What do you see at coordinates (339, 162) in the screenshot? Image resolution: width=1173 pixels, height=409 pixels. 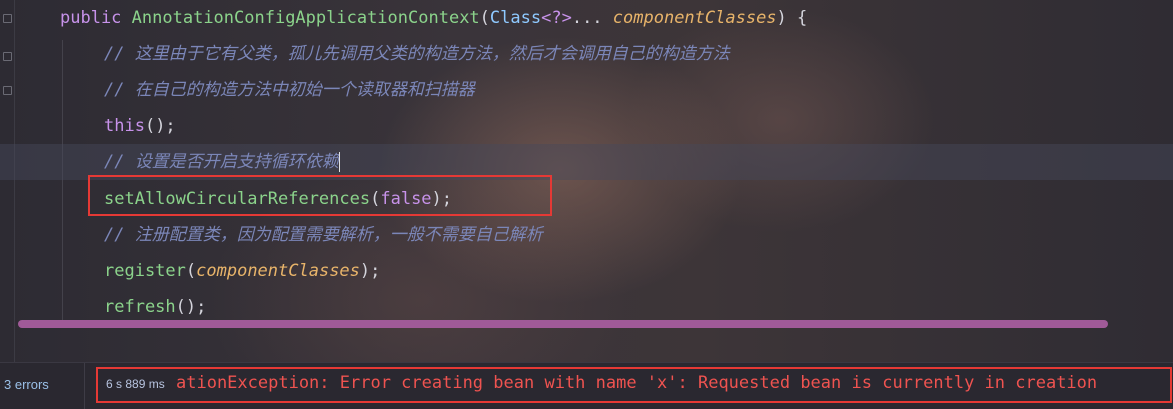 I see `text-caret` at bounding box center [339, 162].